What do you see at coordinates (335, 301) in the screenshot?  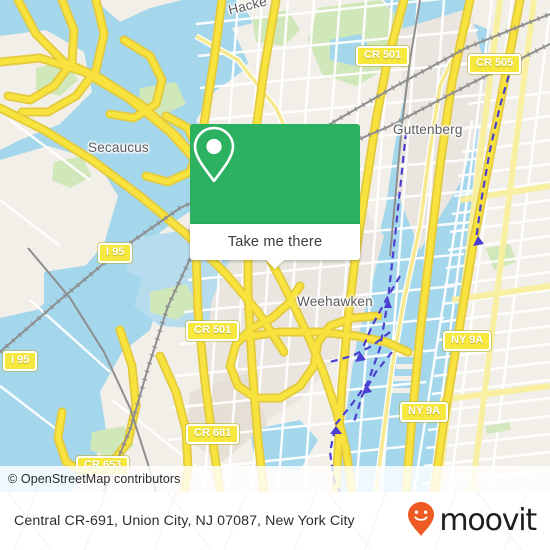 I see `map-label-weehawken: Weehawken` at bounding box center [335, 301].